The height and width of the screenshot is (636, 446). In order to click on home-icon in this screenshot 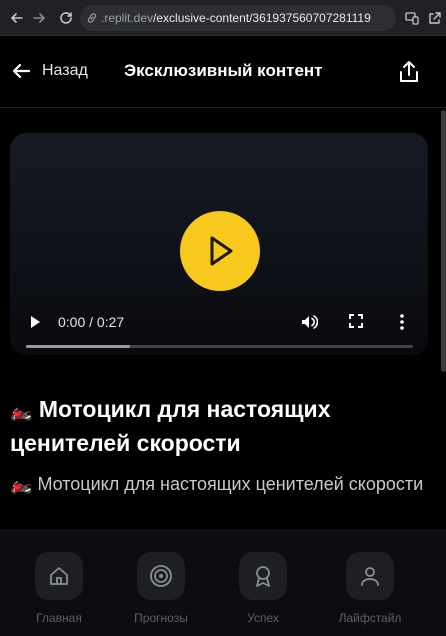, I will do `click(59, 576)`.